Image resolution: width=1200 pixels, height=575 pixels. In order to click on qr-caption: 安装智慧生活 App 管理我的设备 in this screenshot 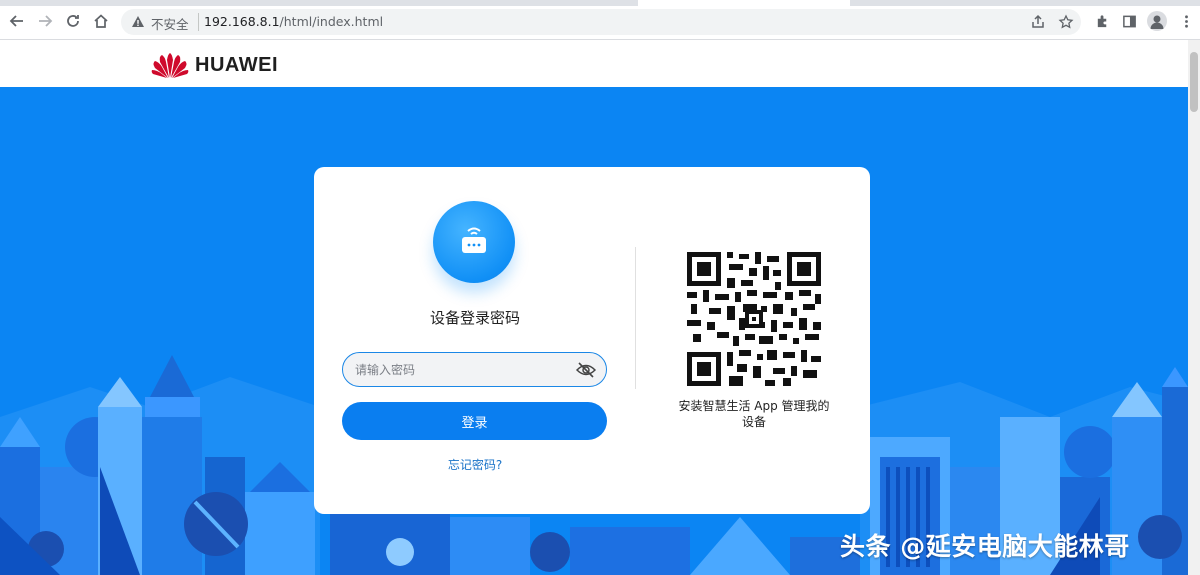, I will do `click(754, 414)`.